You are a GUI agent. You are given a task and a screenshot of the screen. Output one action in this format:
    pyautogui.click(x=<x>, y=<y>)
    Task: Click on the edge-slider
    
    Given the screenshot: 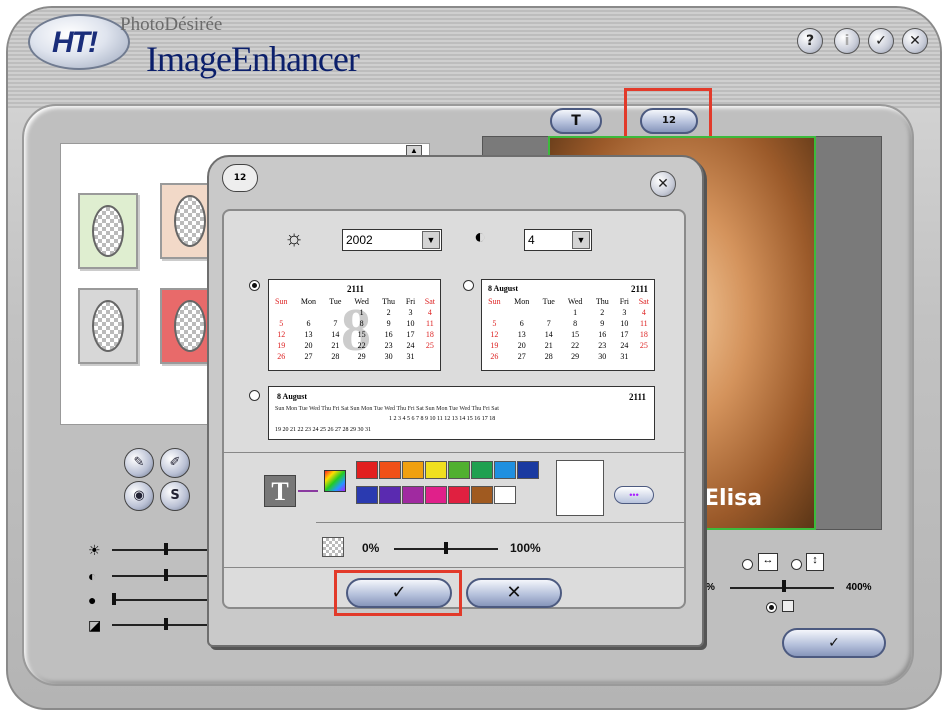 What is the action you would take?
    pyautogui.click(x=160, y=625)
    